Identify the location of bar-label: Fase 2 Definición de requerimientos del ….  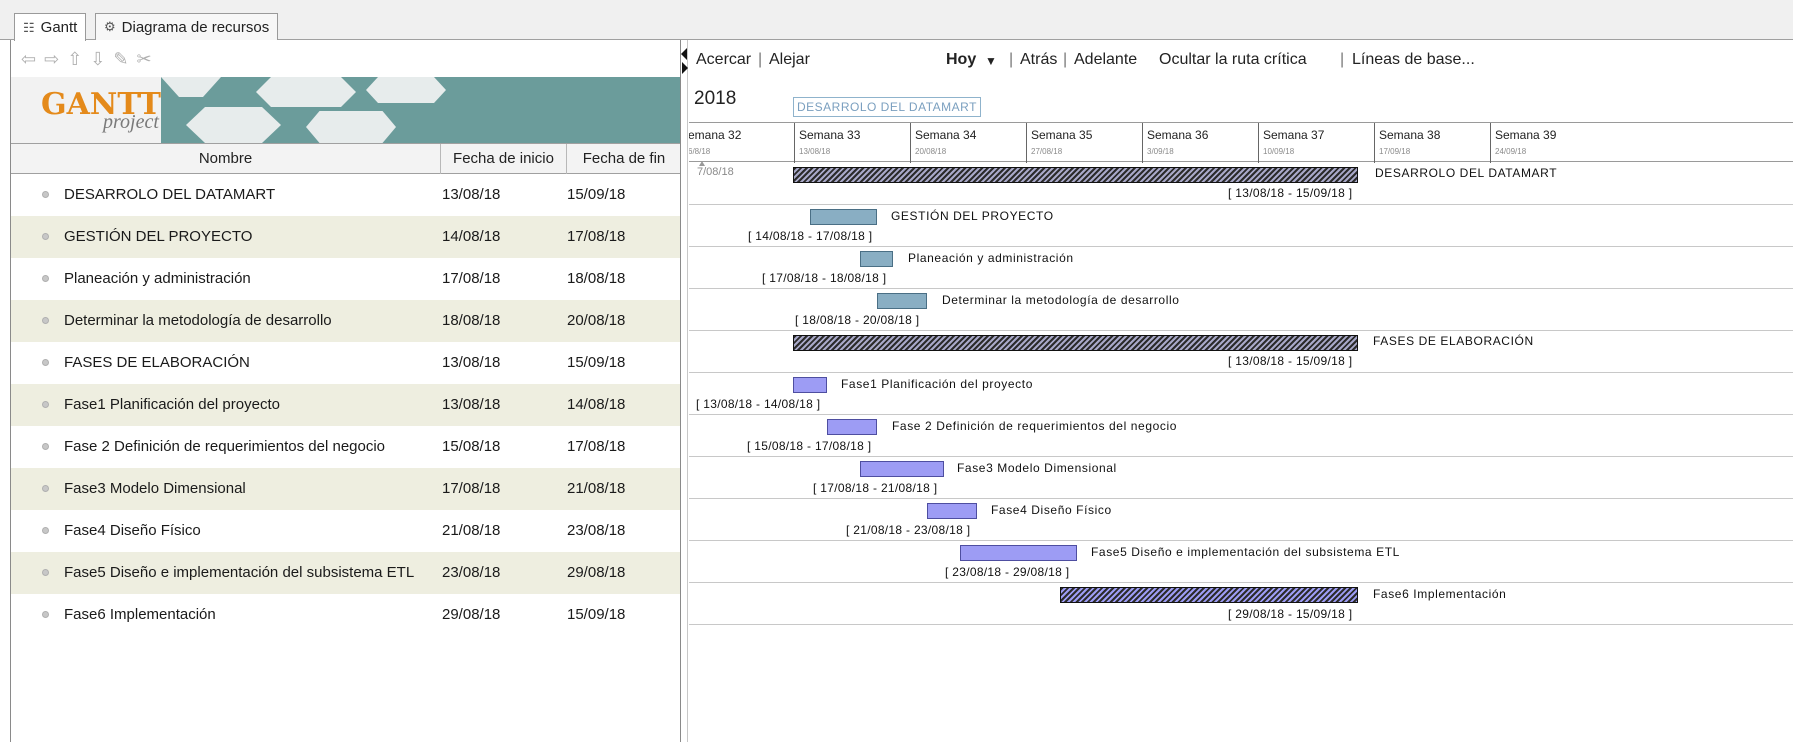
(1035, 426).